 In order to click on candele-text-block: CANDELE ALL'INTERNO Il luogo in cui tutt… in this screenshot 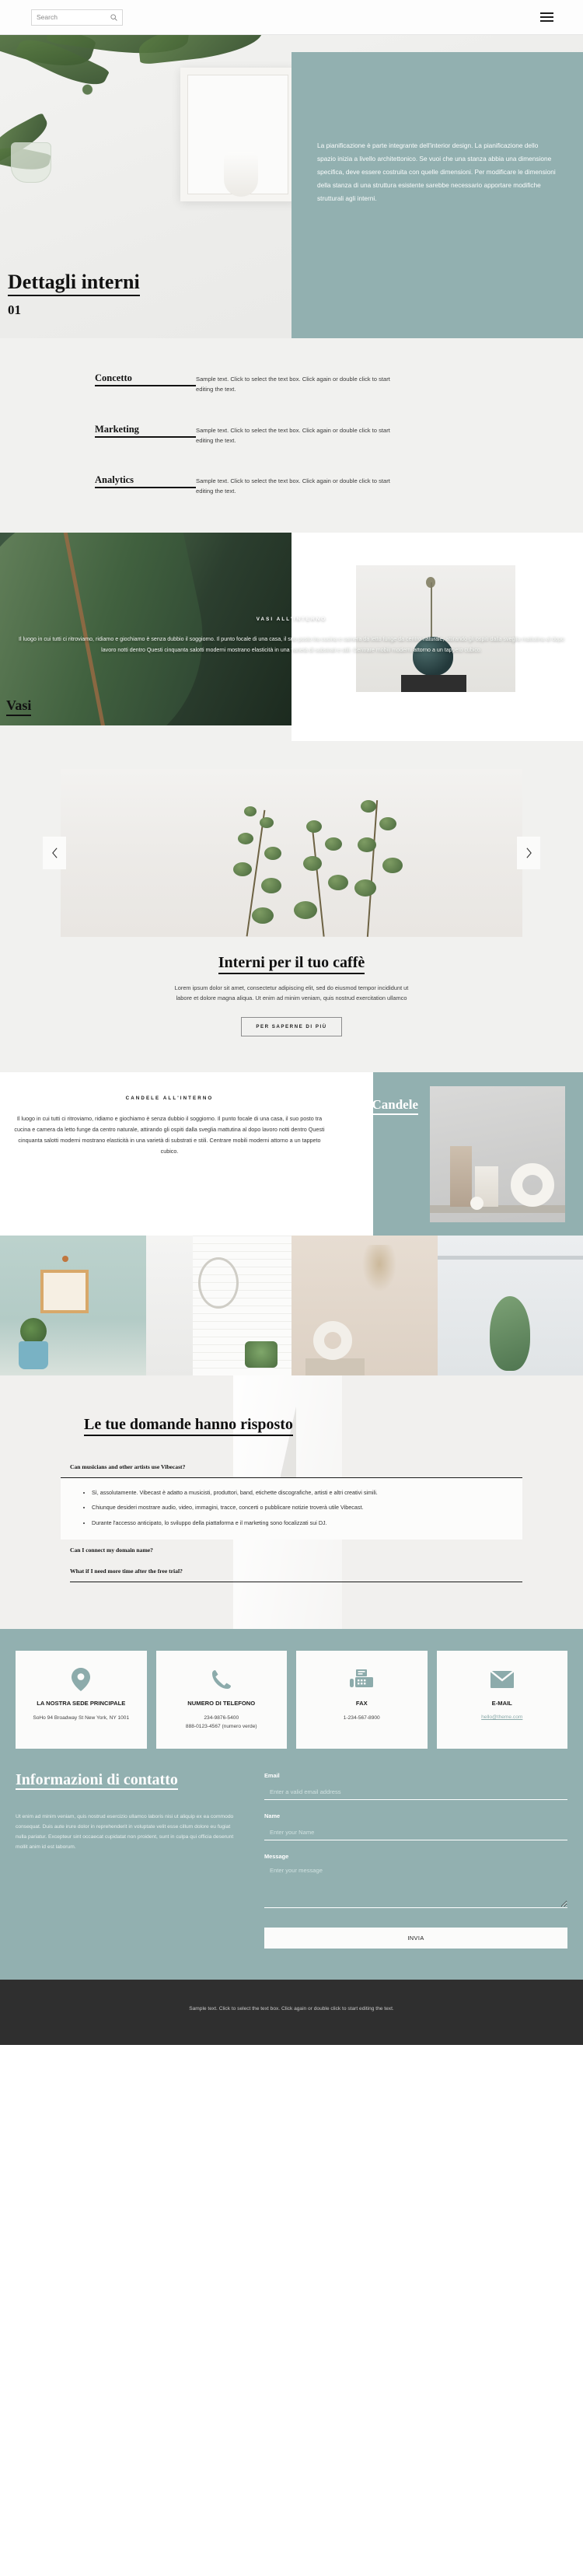, I will do `click(163, 1114)`.